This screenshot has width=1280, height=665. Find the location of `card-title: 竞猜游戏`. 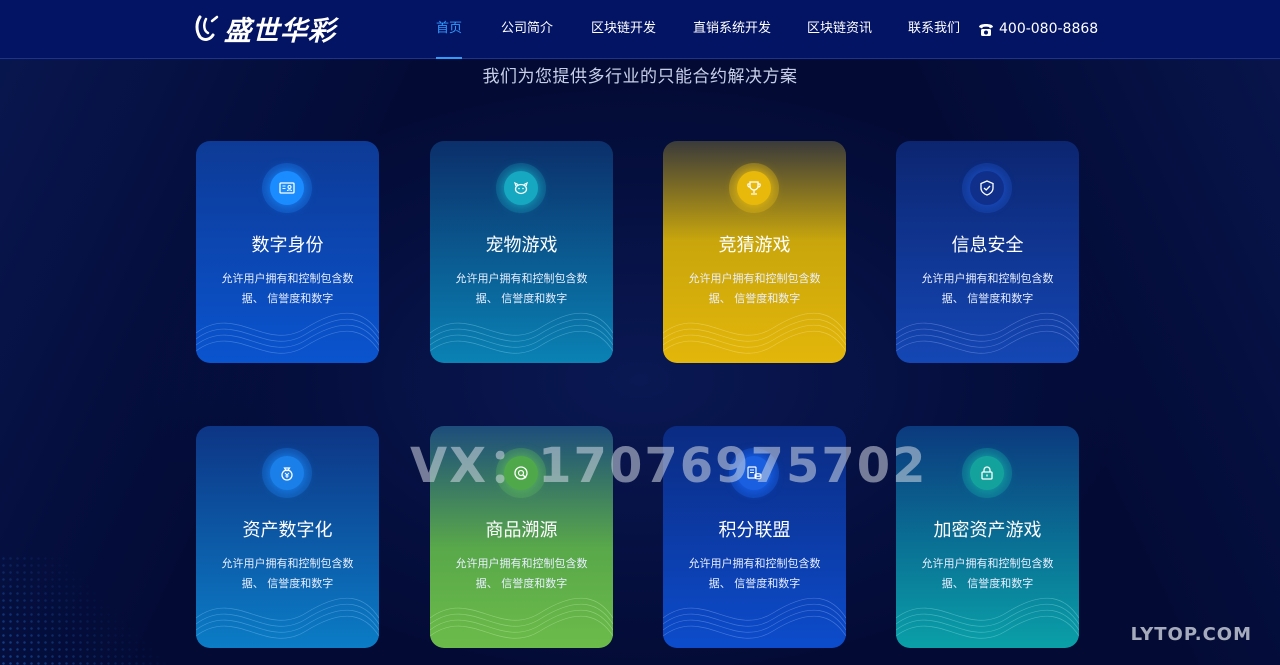

card-title: 竞猜游戏 is located at coordinates (754, 245).